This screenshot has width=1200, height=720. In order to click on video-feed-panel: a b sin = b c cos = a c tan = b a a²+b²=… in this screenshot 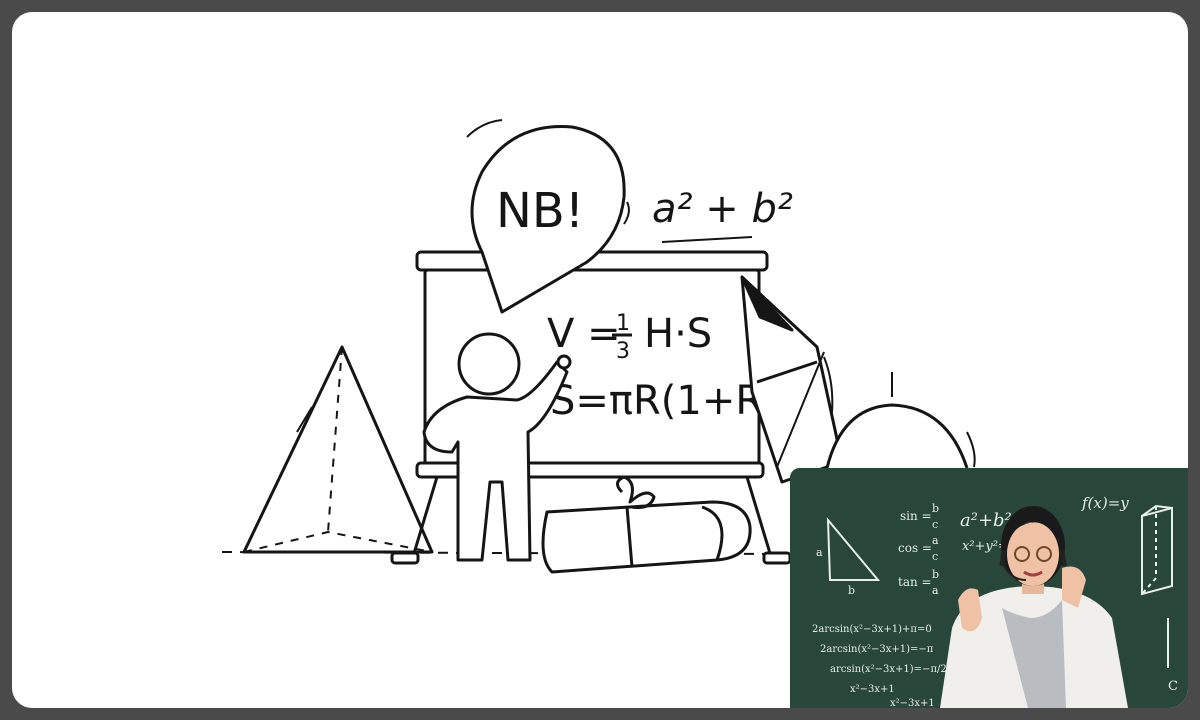, I will do `click(989, 588)`.